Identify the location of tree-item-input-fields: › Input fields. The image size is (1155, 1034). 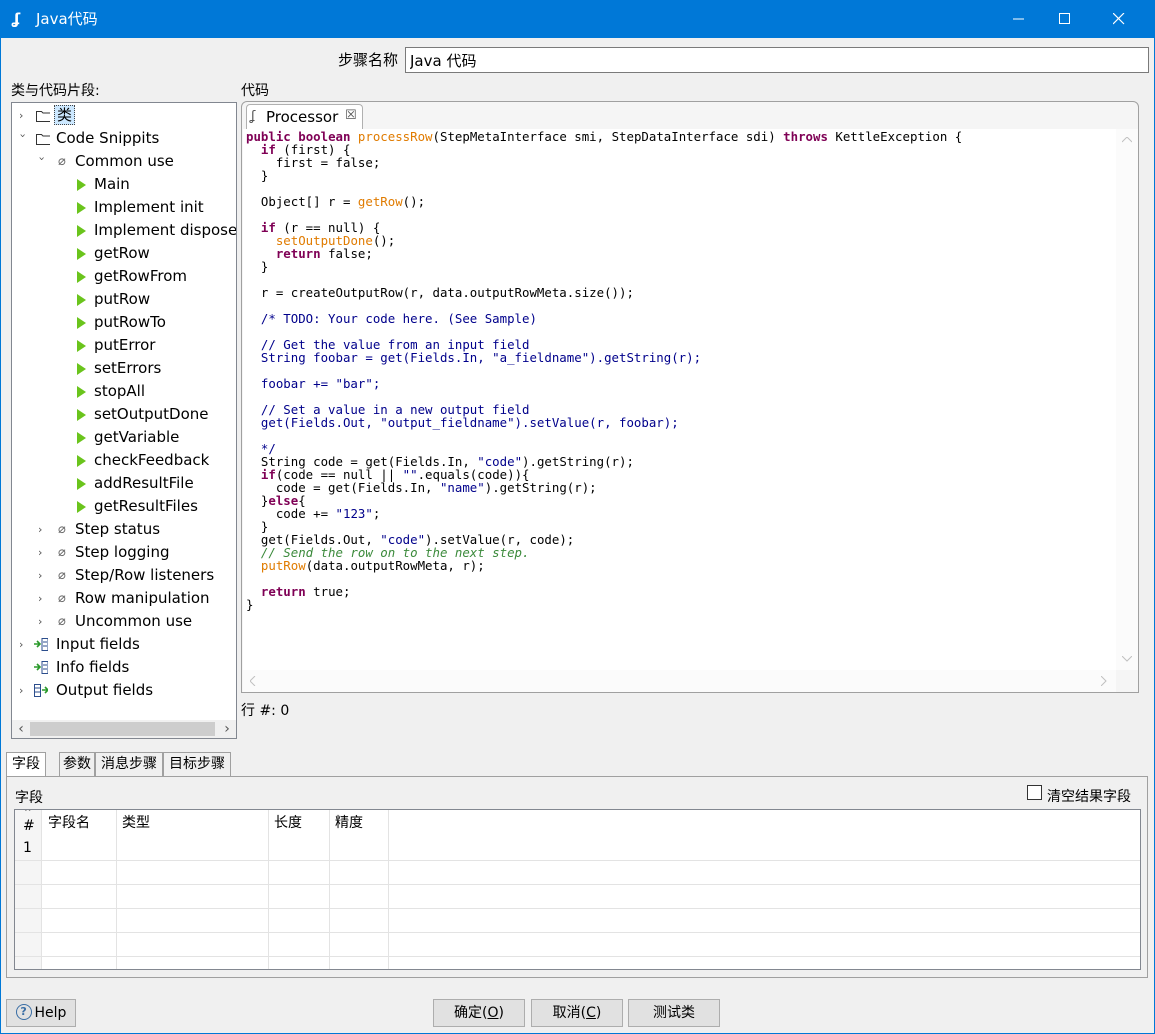
(124, 644).